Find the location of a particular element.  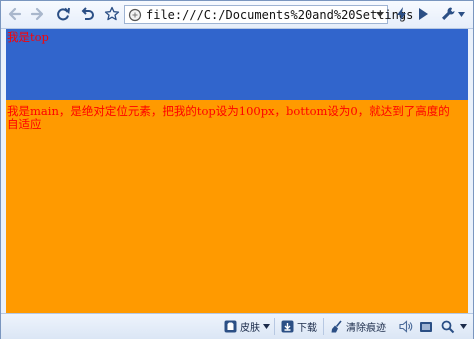

status-bar: 皮肤 下载 清除痕迹 is located at coordinates (237, 326).